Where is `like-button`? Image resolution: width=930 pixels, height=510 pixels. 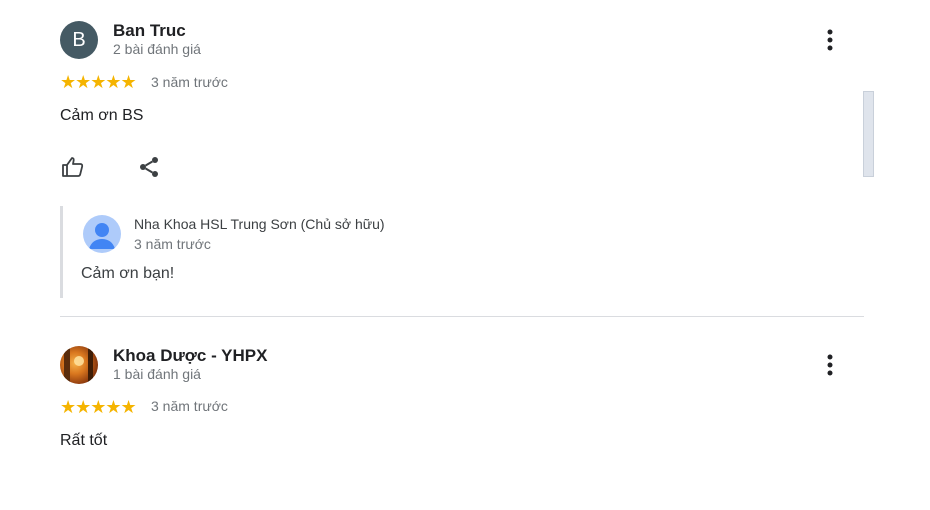 like-button is located at coordinates (73, 167).